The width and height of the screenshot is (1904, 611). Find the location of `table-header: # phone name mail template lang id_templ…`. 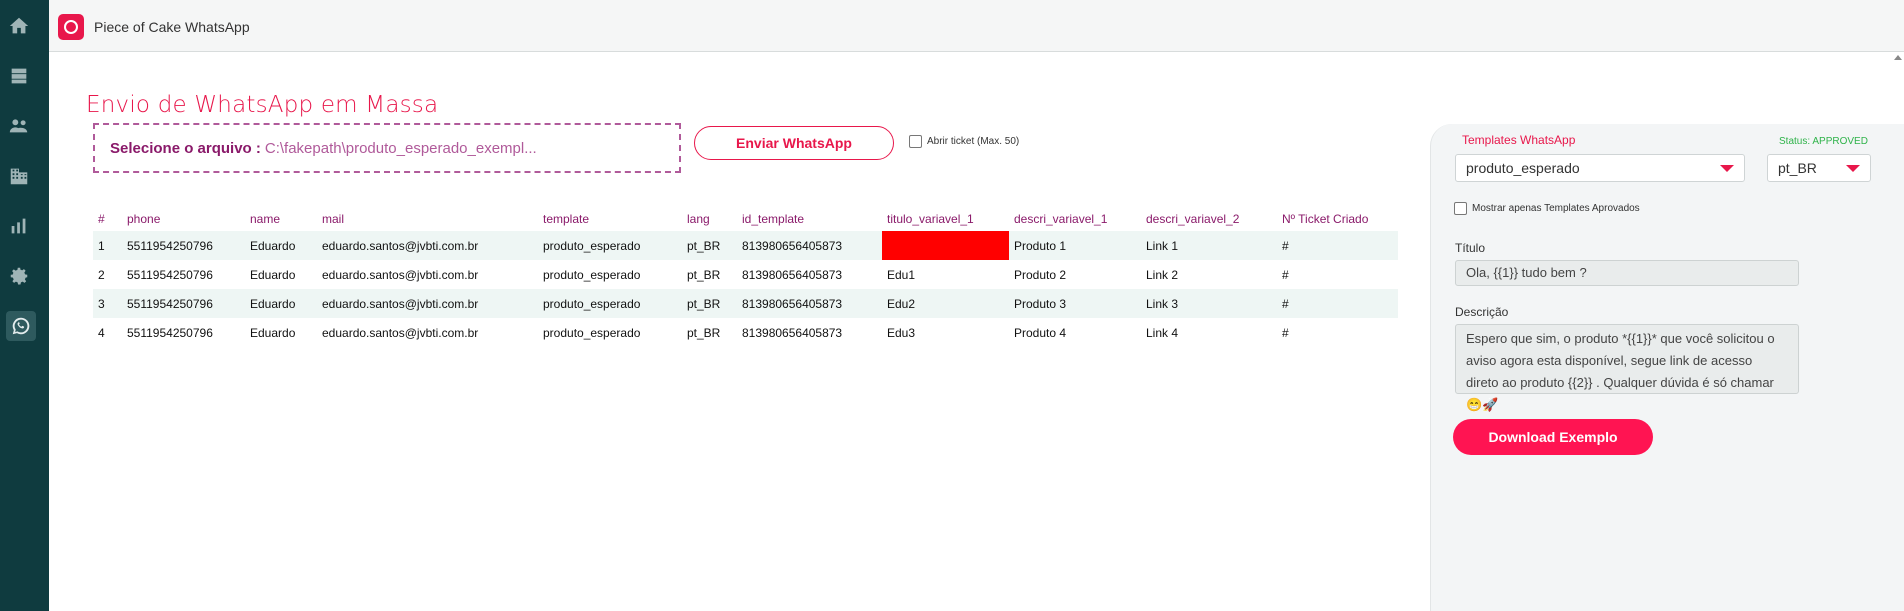

table-header: # phone name mail template lang id_templ… is located at coordinates (745, 219).